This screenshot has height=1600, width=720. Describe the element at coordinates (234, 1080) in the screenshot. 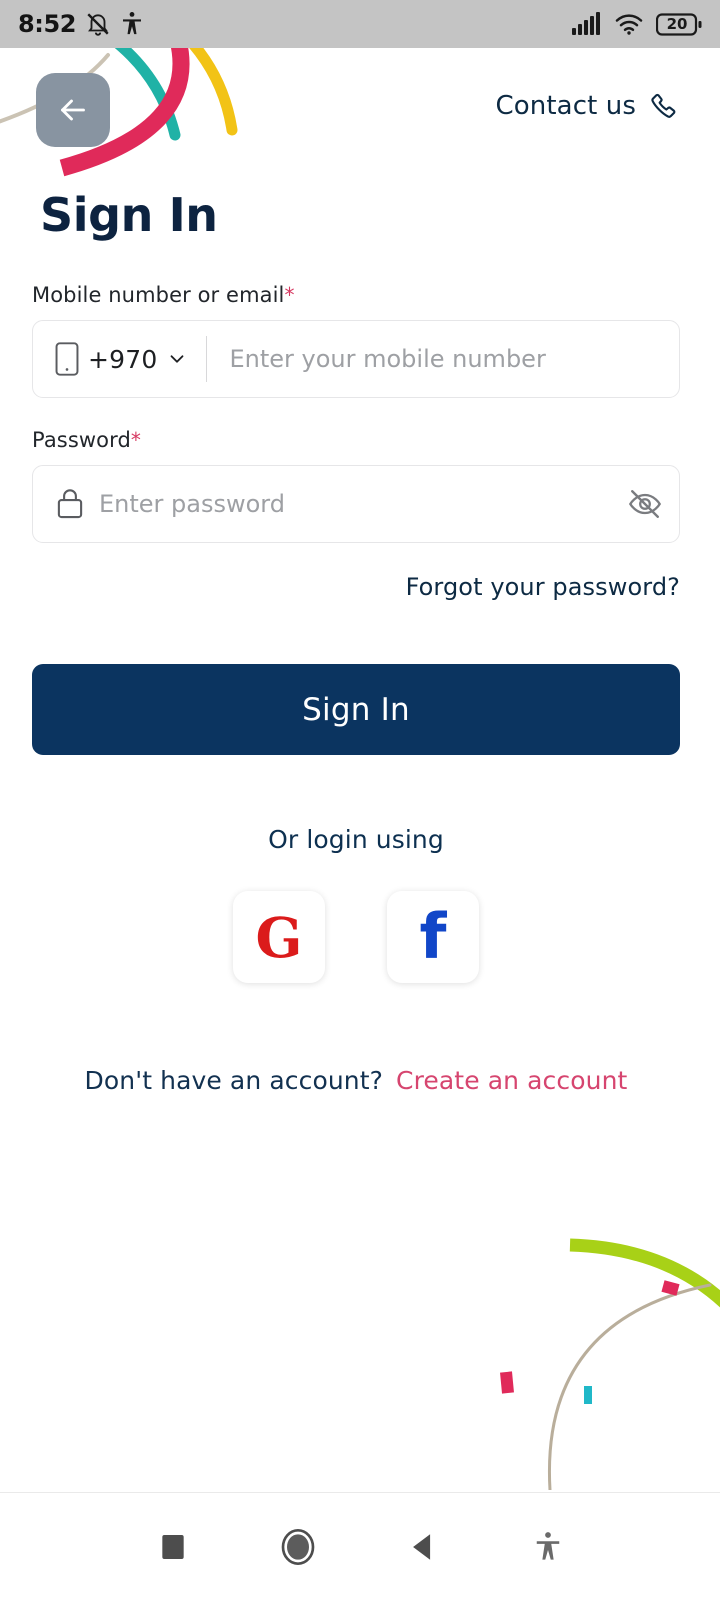

I see `signup-question: Don't have an account?` at that location.